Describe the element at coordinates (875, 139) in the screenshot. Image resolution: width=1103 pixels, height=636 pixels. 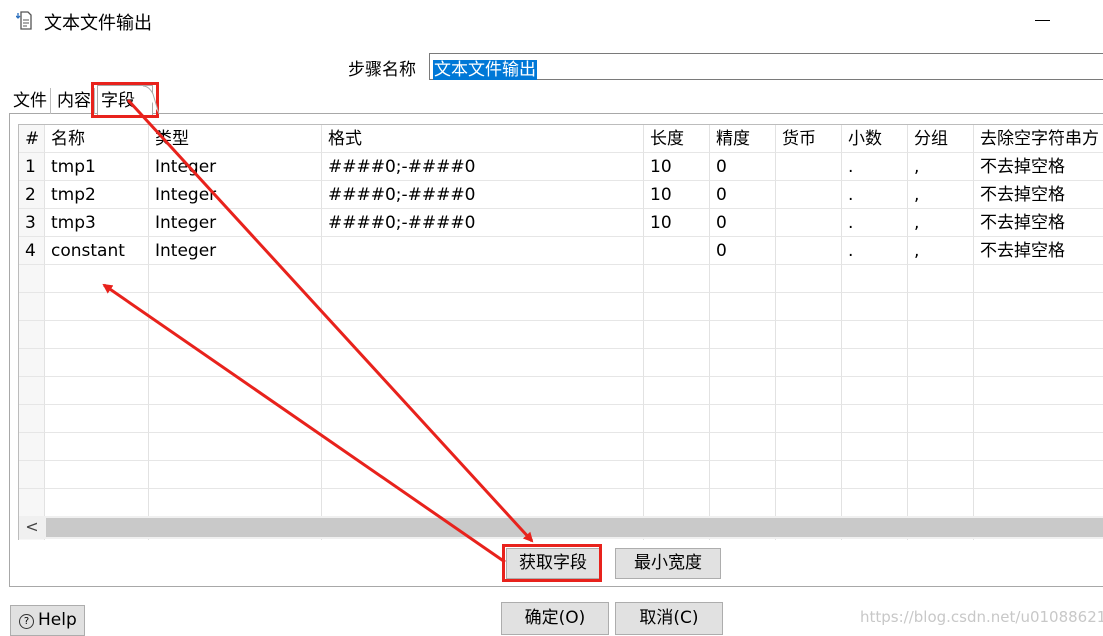
I see `column-header: 小数` at that location.